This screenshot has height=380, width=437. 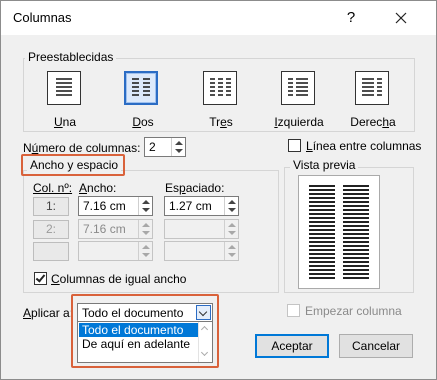 I want to click on preset-left-label: Izquierda, so click(x=299, y=122).